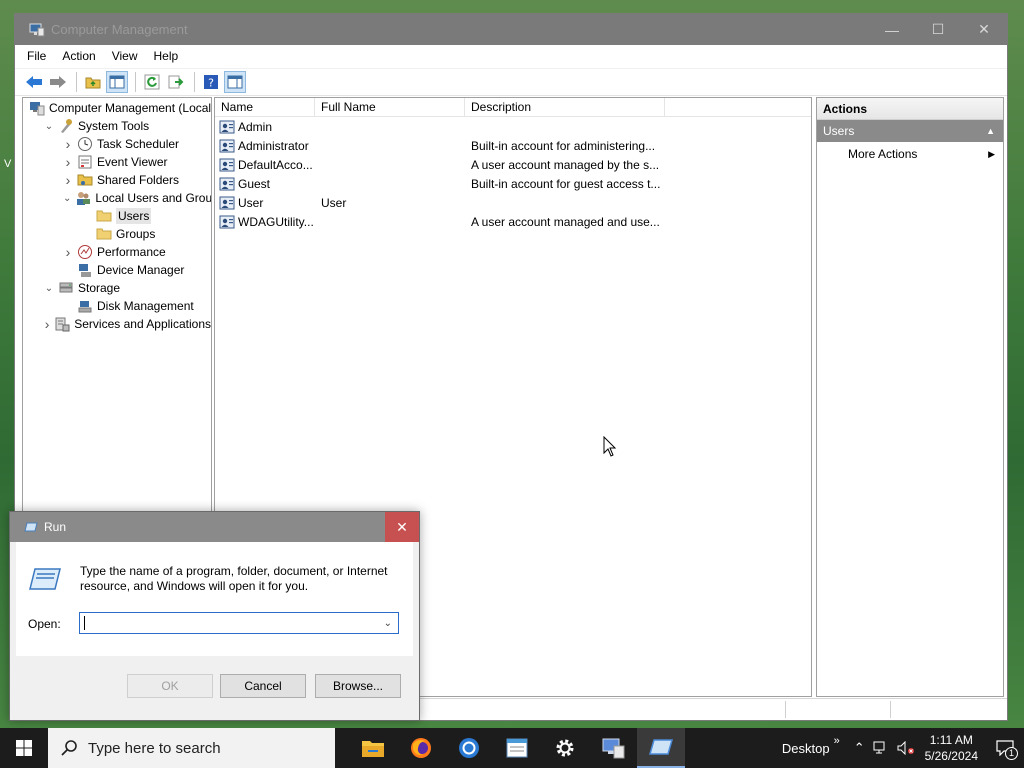 The height and width of the screenshot is (768, 1024). Describe the element at coordinates (265, 203) in the screenshot. I see `user-name-cell: User` at that location.